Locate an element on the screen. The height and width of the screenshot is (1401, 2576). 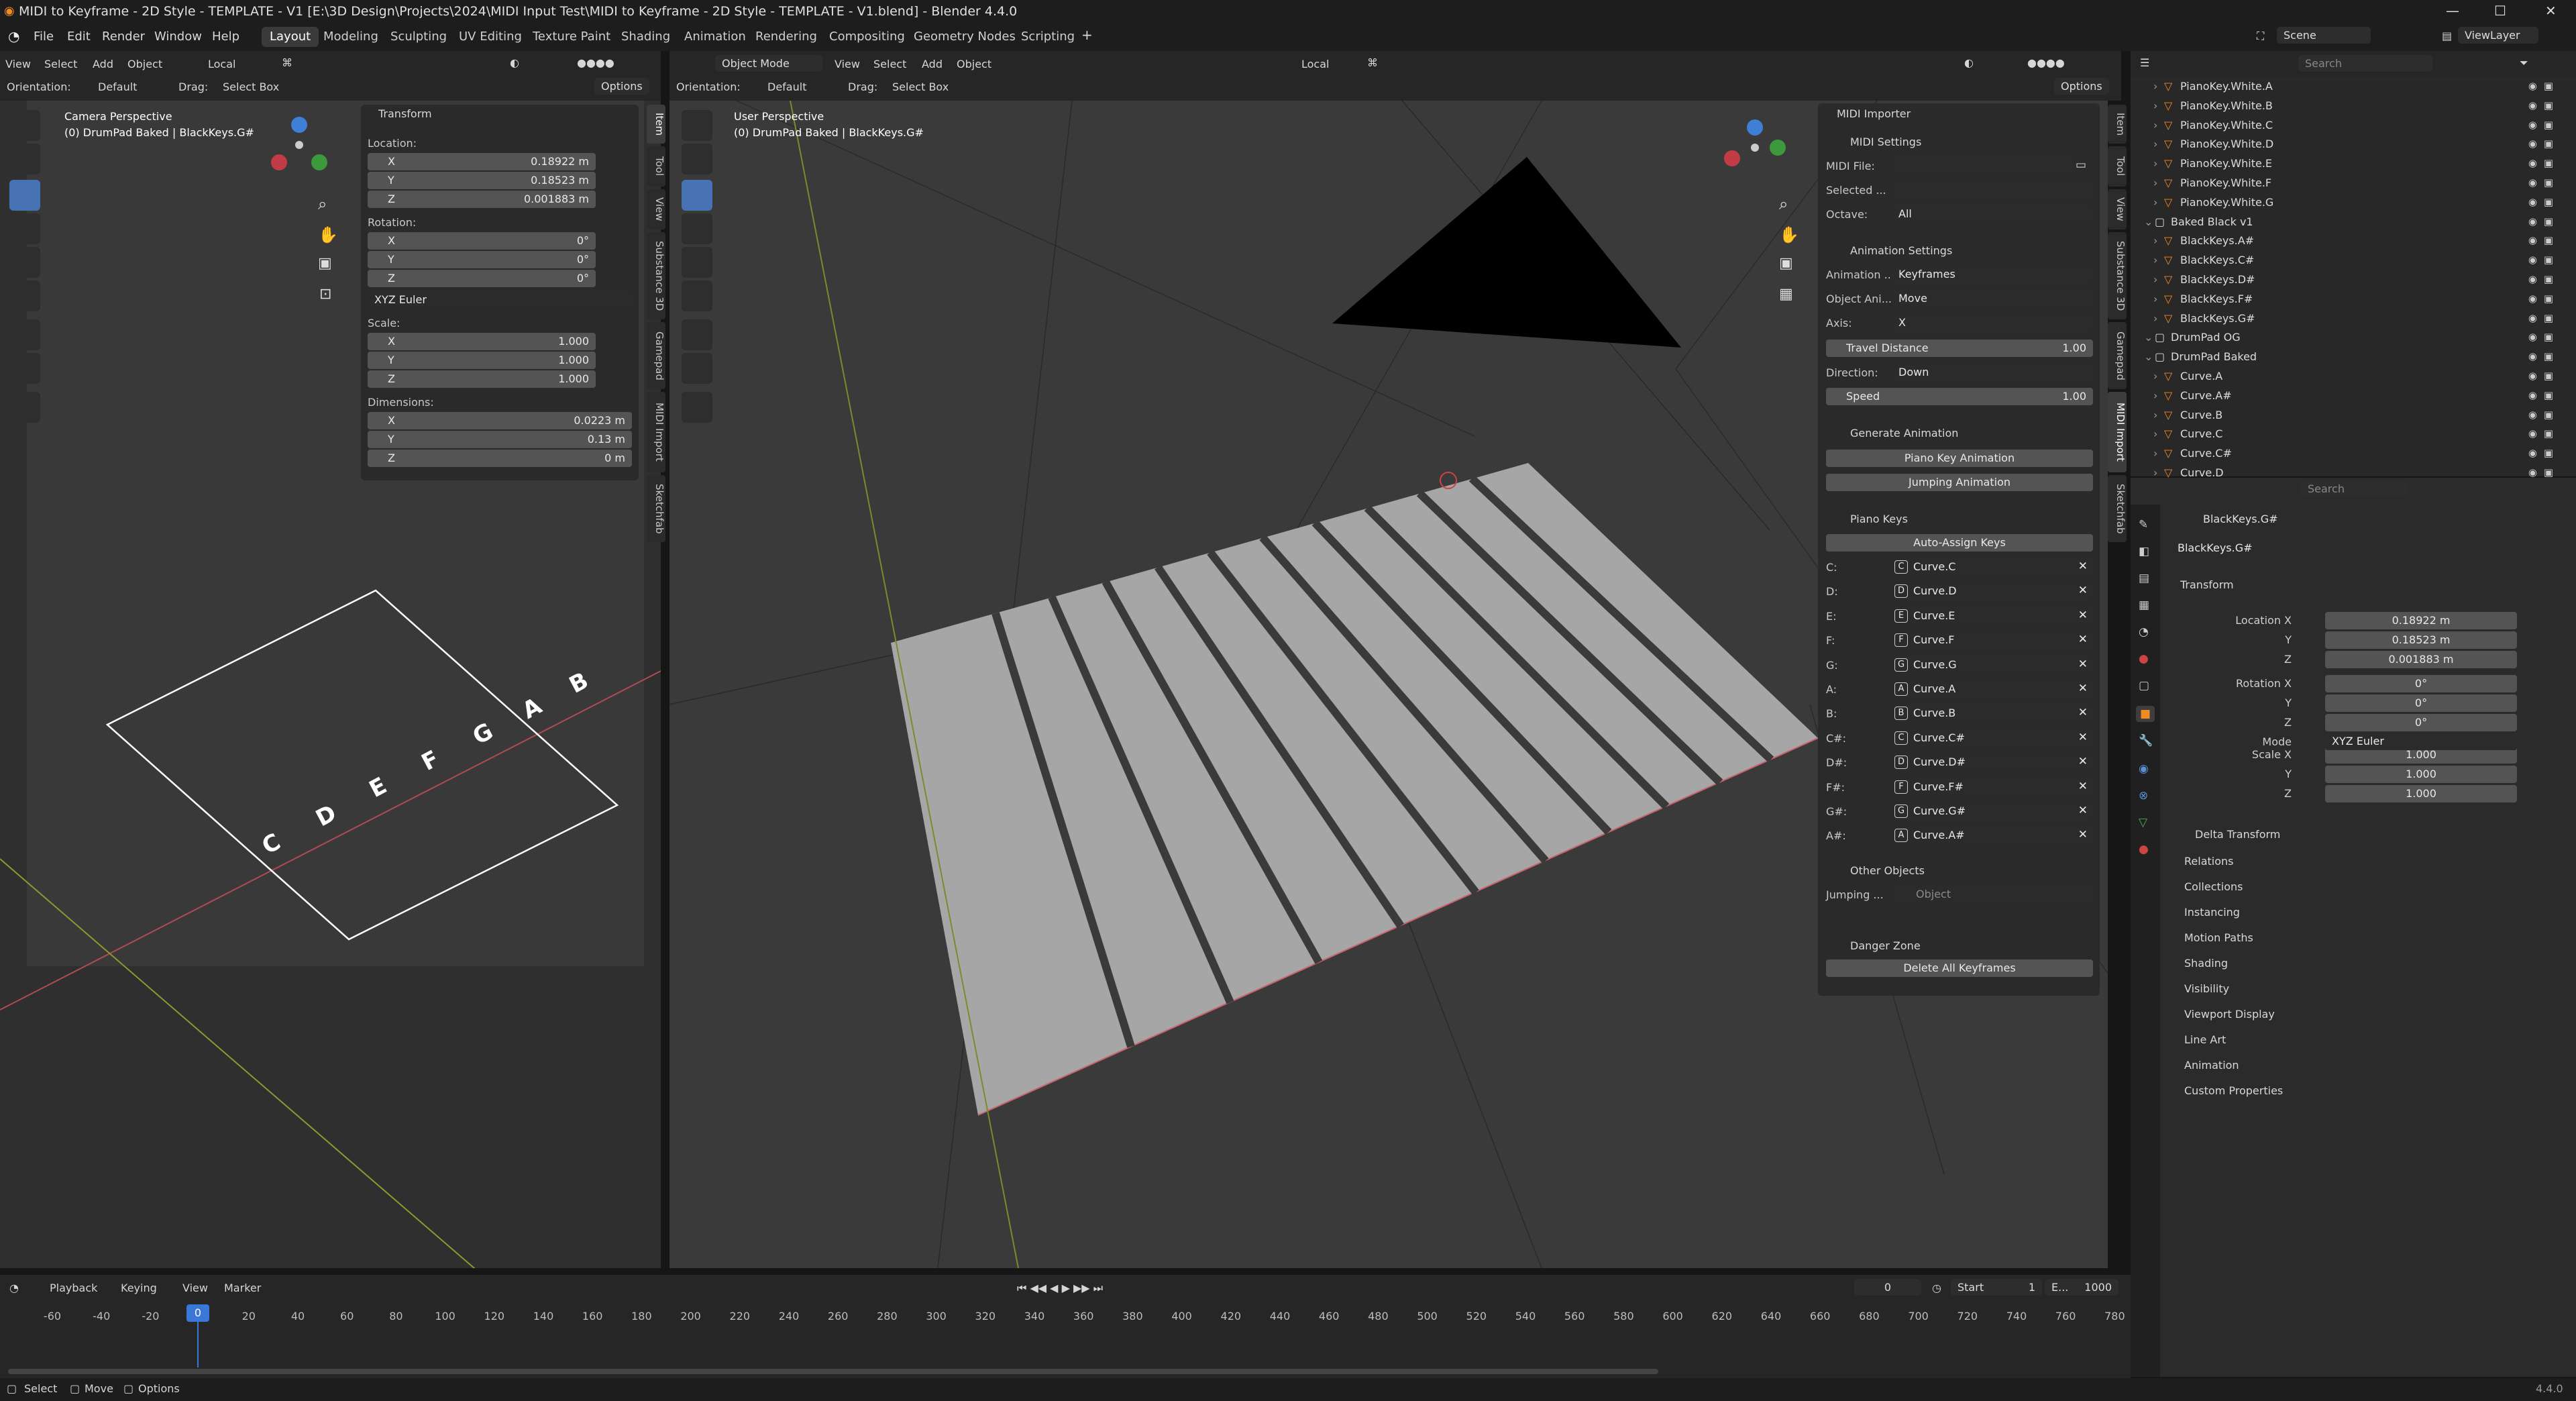
props-section: Line Art is located at coordinates (2205, 1039).